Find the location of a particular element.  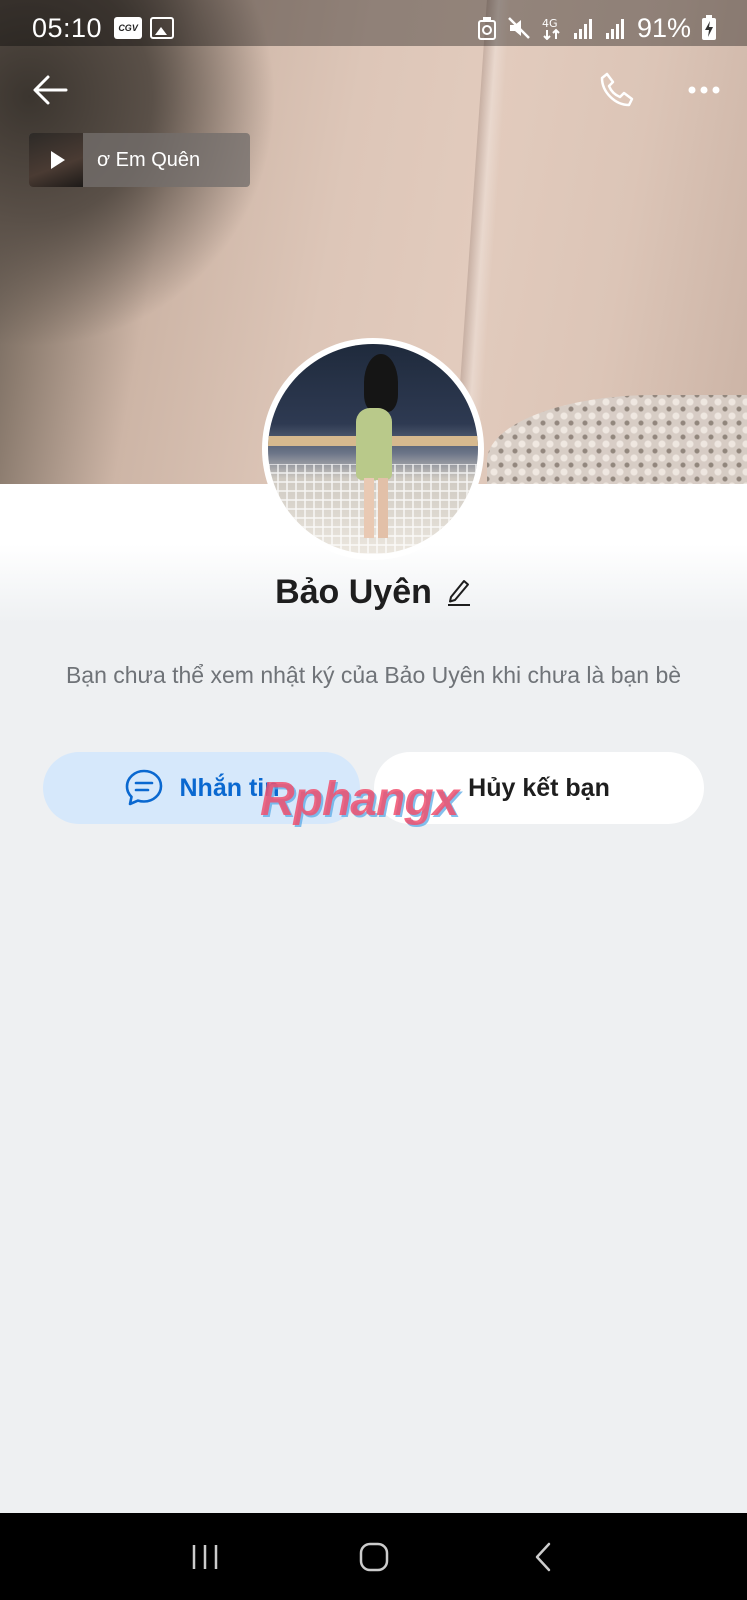

system-back-button is located at coordinates (543, 1557).